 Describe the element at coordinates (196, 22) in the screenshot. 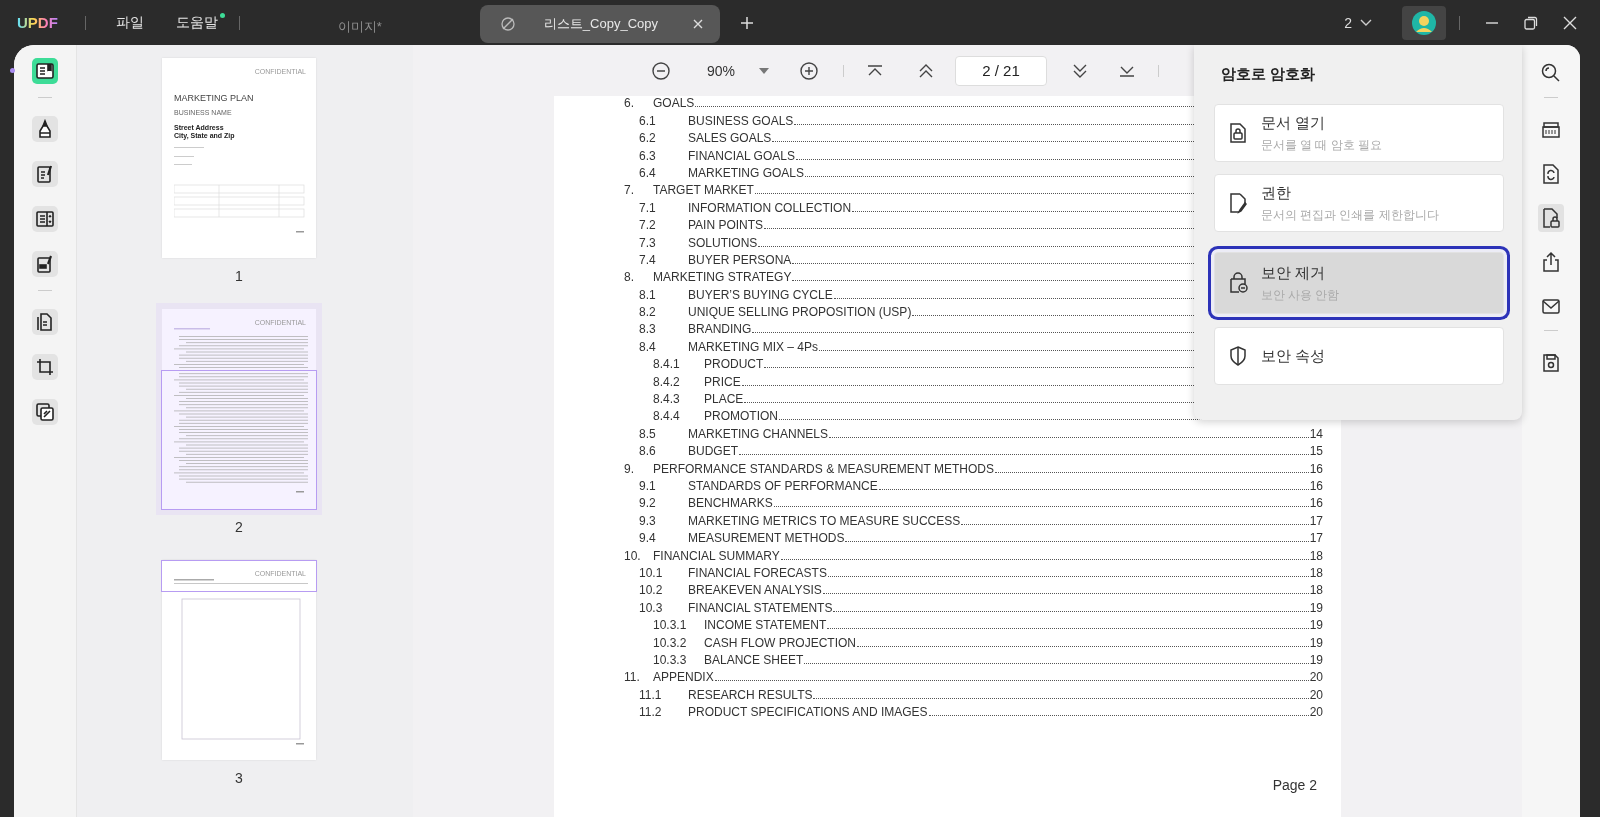

I see `menu-item: 도움말` at that location.